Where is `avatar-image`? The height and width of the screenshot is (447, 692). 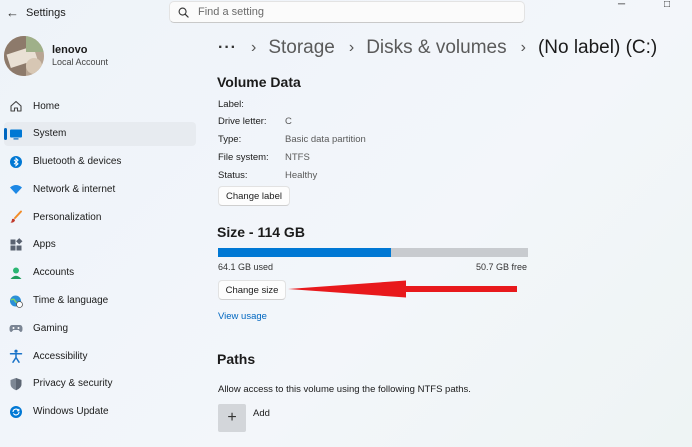 avatar-image is located at coordinates (24, 56).